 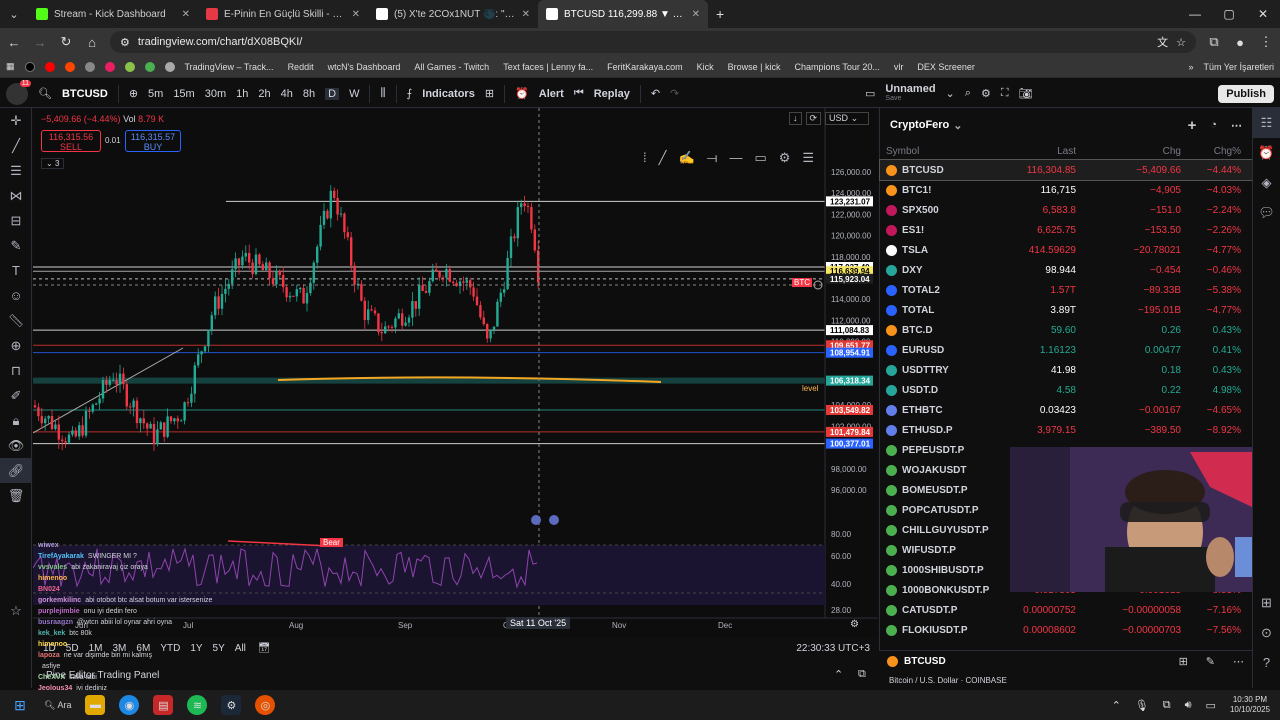 I want to click on watchlist-row: CATUSDT.P 0.00000752 −0.00000058 −7.16%, so click(x=1066, y=610).